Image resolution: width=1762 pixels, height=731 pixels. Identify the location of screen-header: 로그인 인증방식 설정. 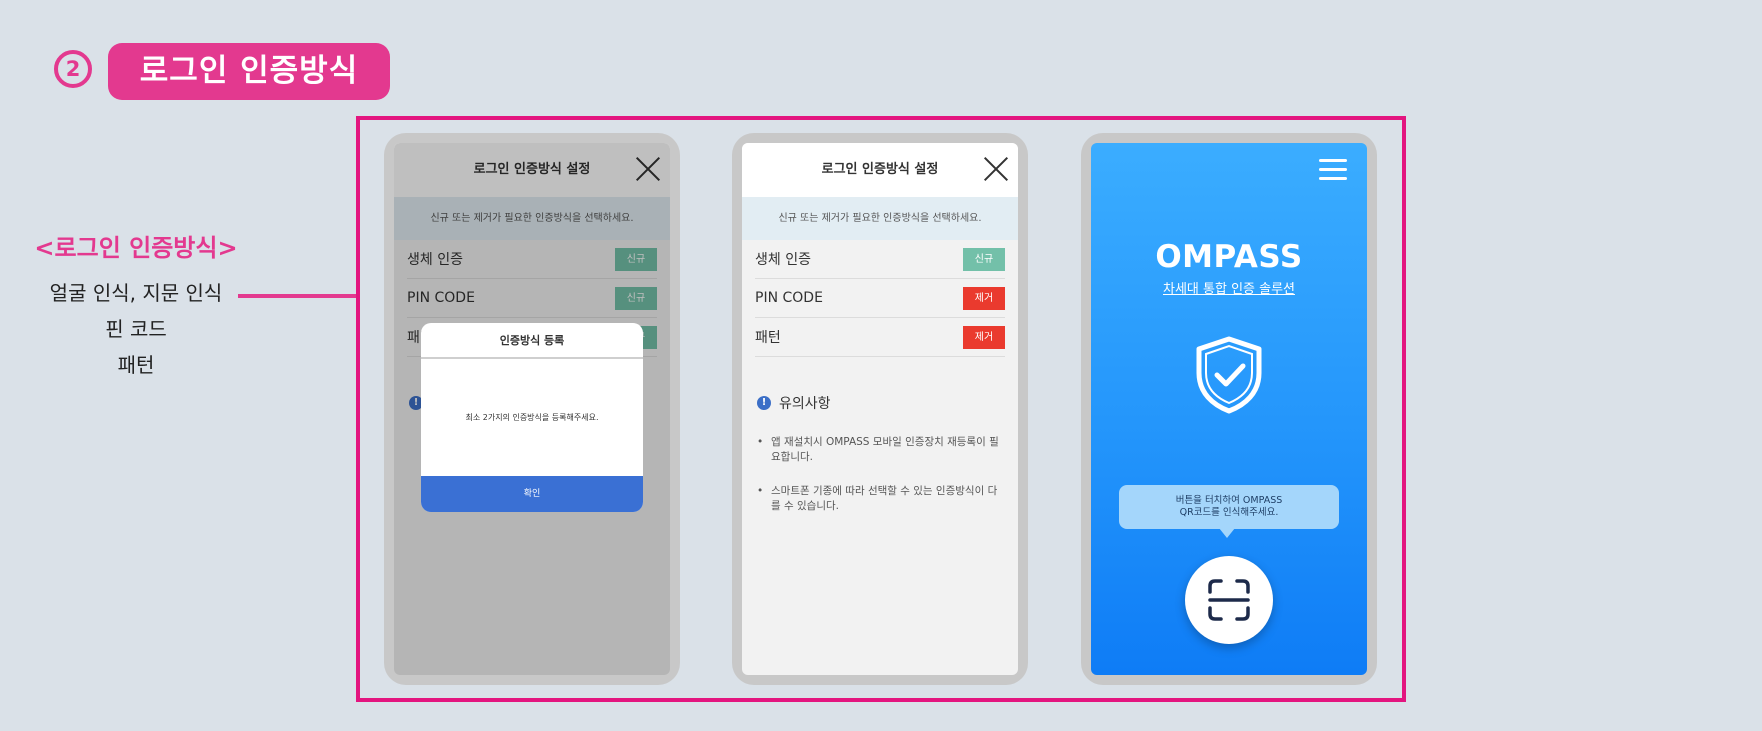
(880, 170).